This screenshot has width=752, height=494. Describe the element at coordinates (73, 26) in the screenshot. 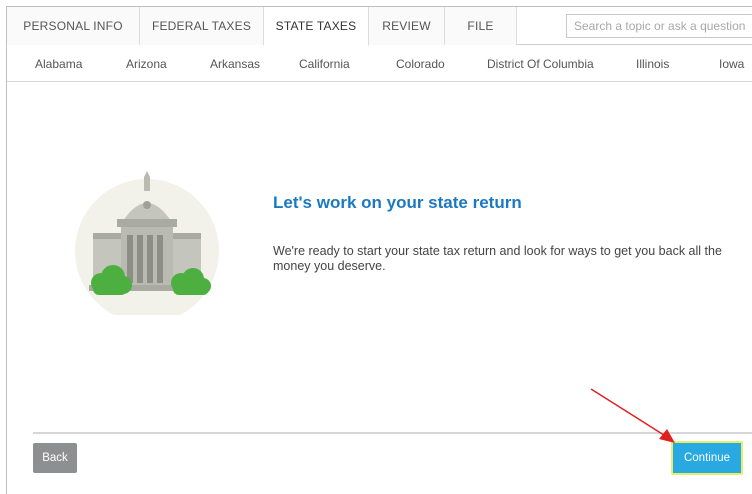

I see `tab-personal-info: PERSONAL INFO` at that location.